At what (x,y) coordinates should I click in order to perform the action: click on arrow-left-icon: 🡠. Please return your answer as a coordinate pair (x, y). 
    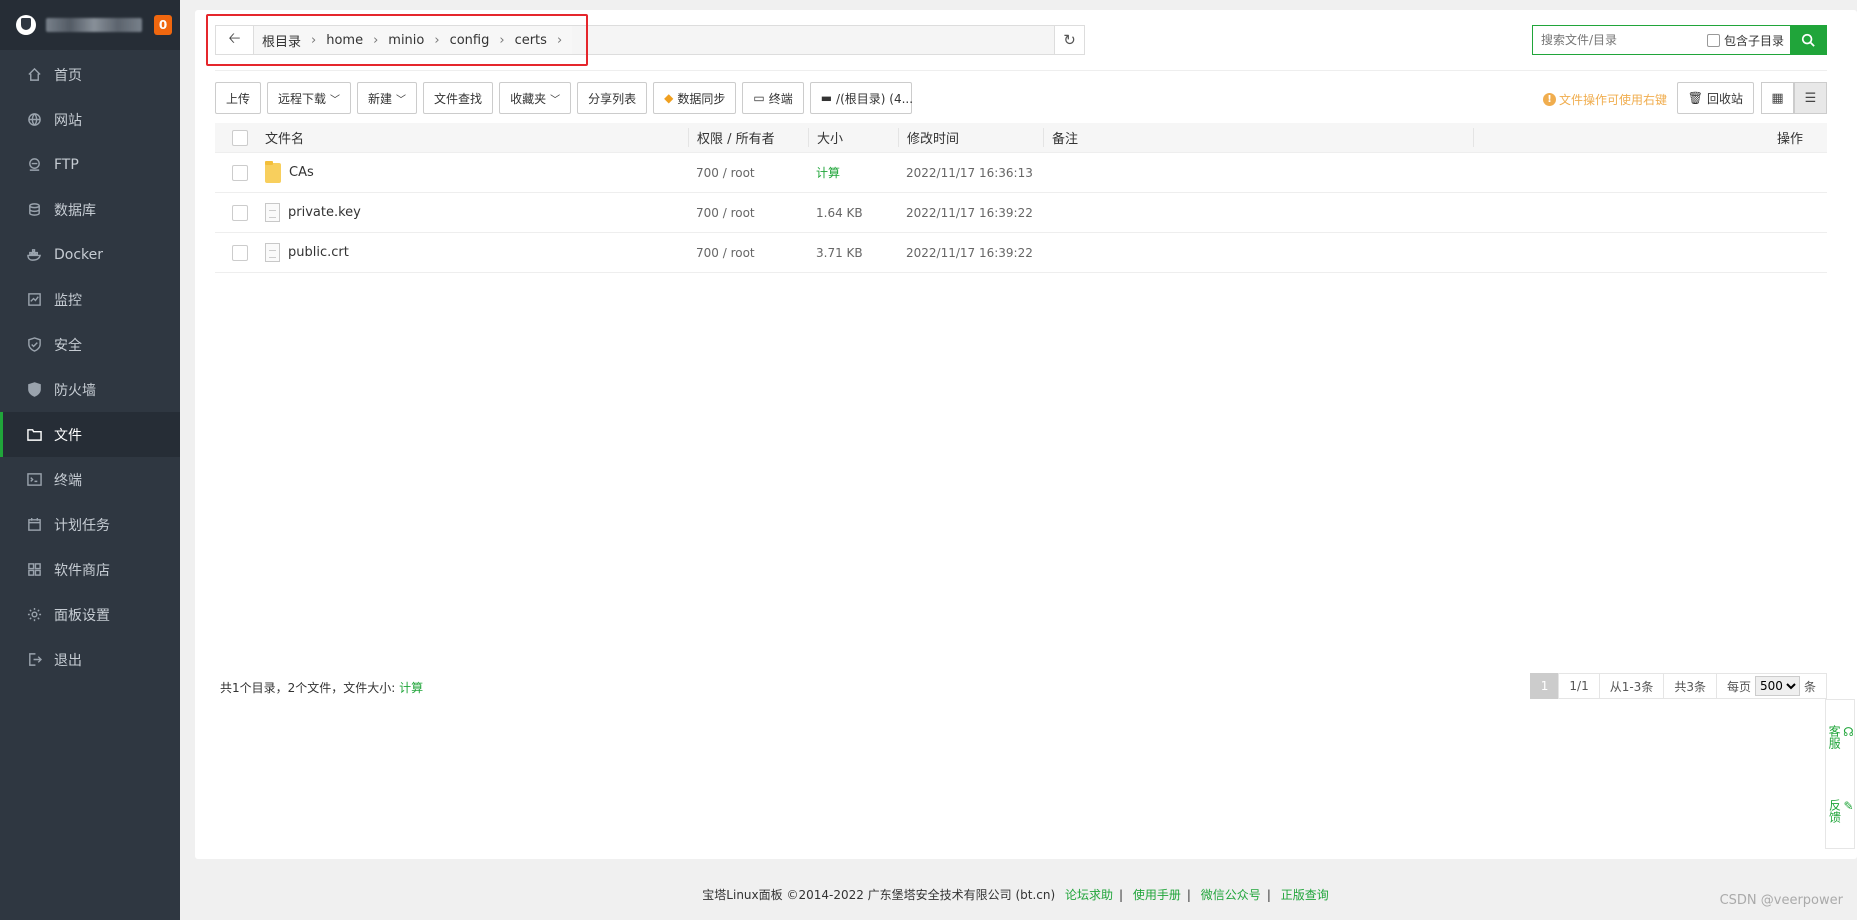
    Looking at the image, I should click on (234, 37).